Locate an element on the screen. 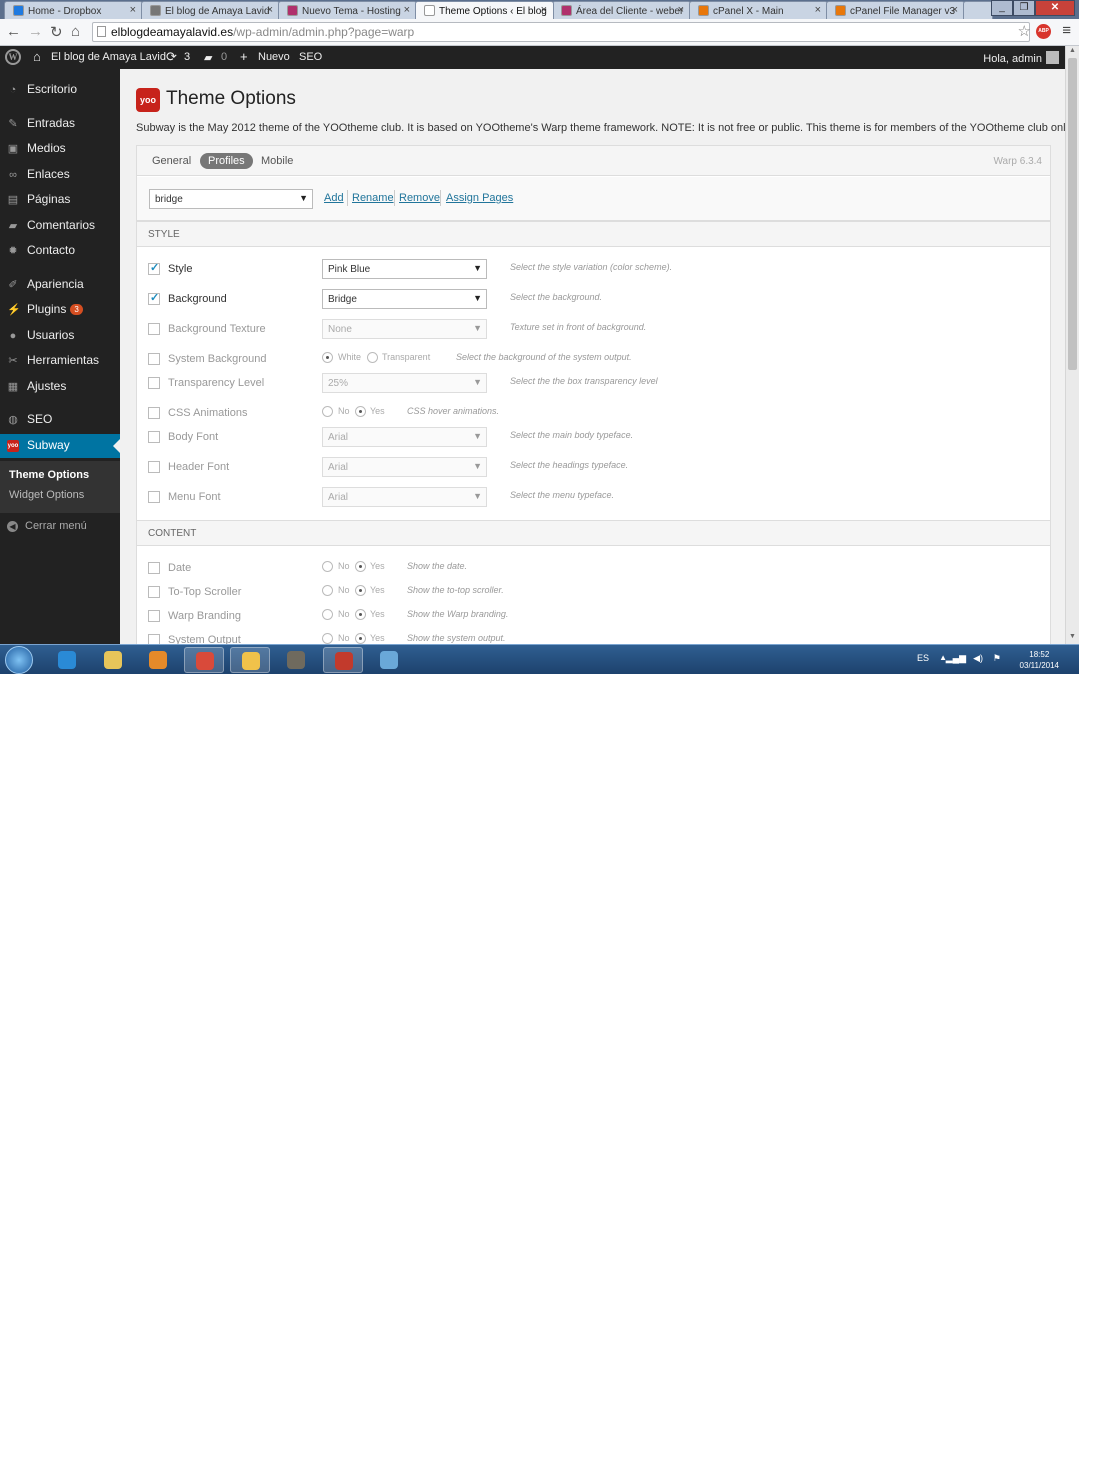 The image size is (1100, 1467). reload-icon: ↻ is located at coordinates (56, 32).